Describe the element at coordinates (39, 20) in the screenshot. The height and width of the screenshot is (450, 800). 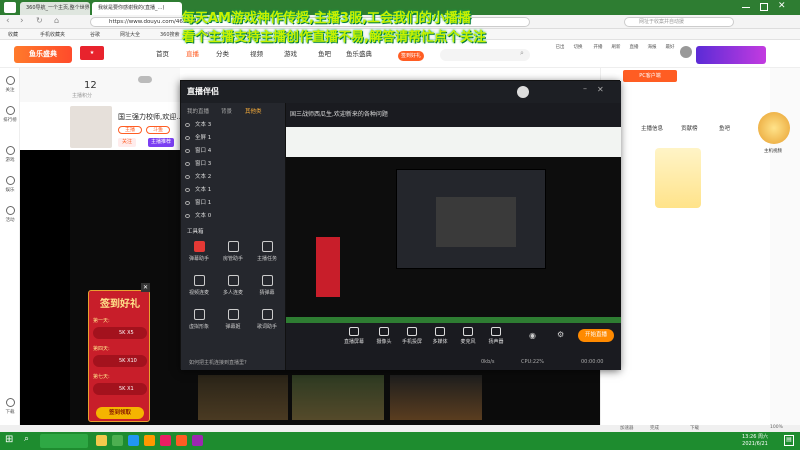
I see `refresh-icon: ↻` at that location.